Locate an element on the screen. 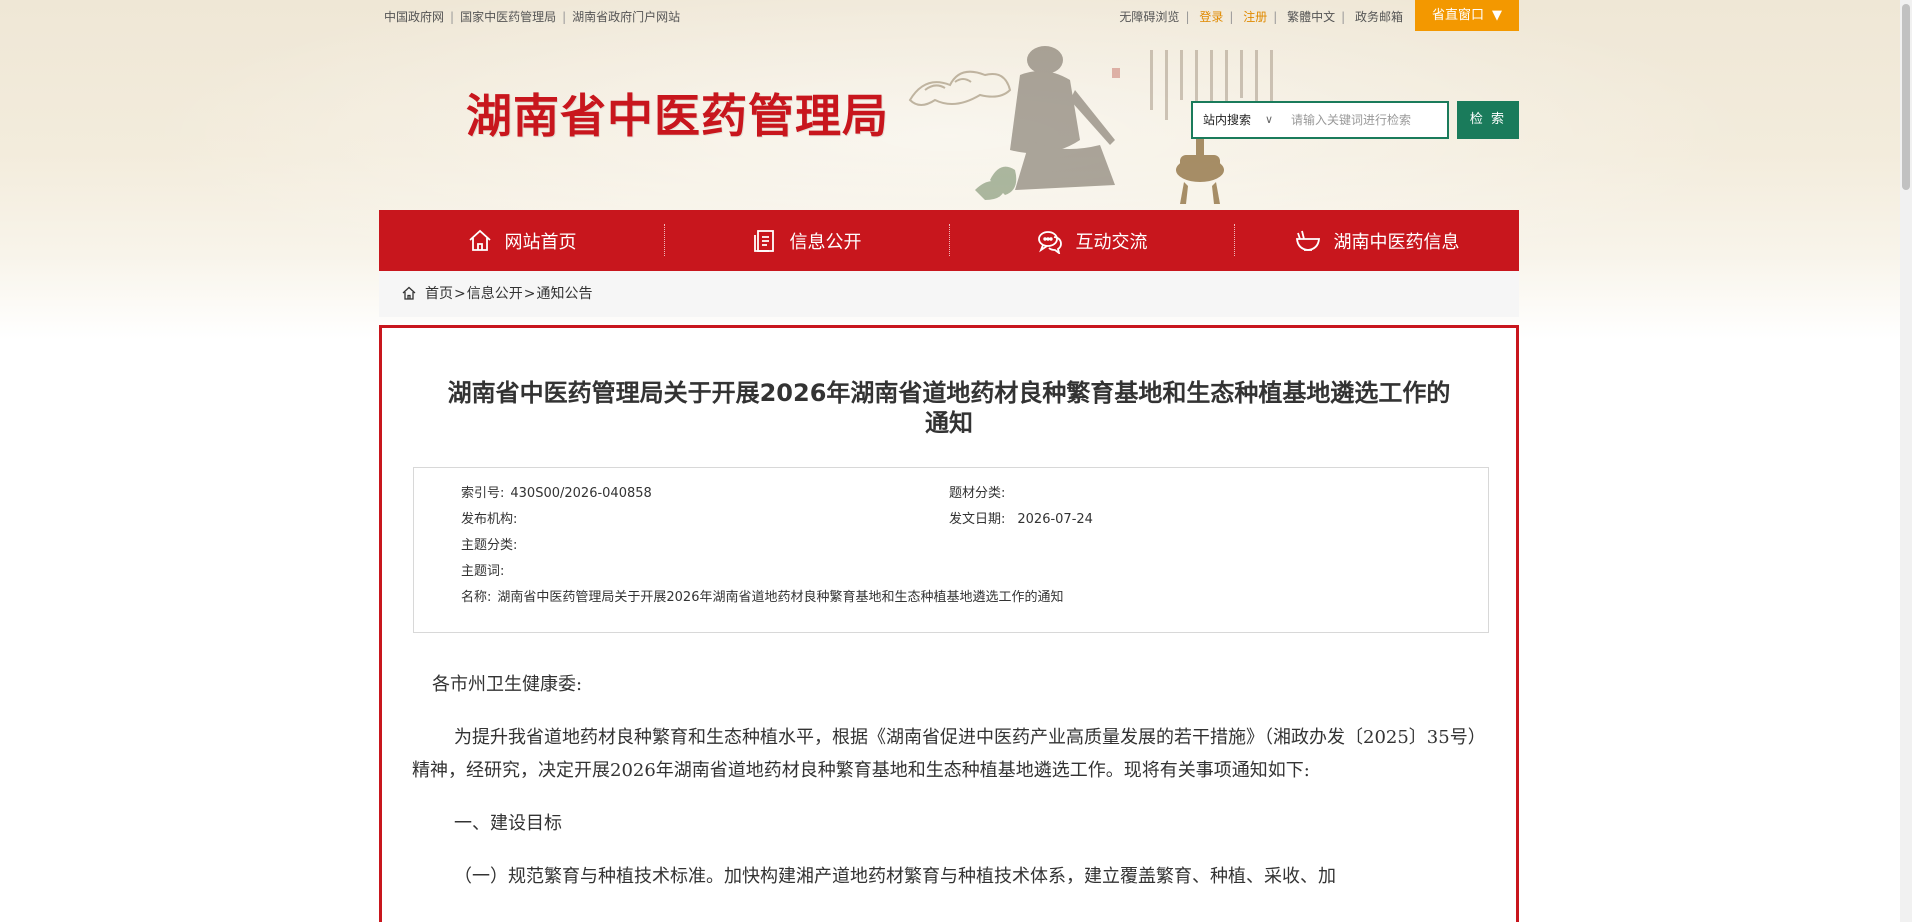 The image size is (1912, 922). document-icon is located at coordinates (763, 240).